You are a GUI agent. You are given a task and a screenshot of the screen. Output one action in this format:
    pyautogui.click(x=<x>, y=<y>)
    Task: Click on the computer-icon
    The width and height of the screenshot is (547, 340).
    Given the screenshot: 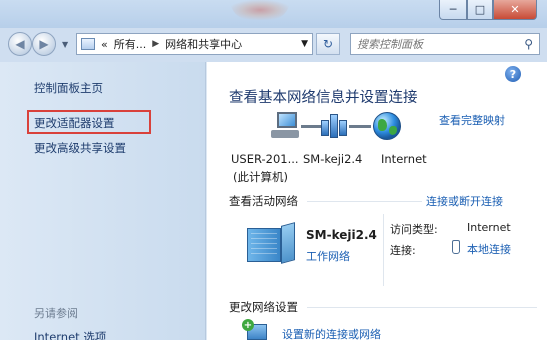 What is the action you would take?
    pyautogui.click(x=284, y=126)
    